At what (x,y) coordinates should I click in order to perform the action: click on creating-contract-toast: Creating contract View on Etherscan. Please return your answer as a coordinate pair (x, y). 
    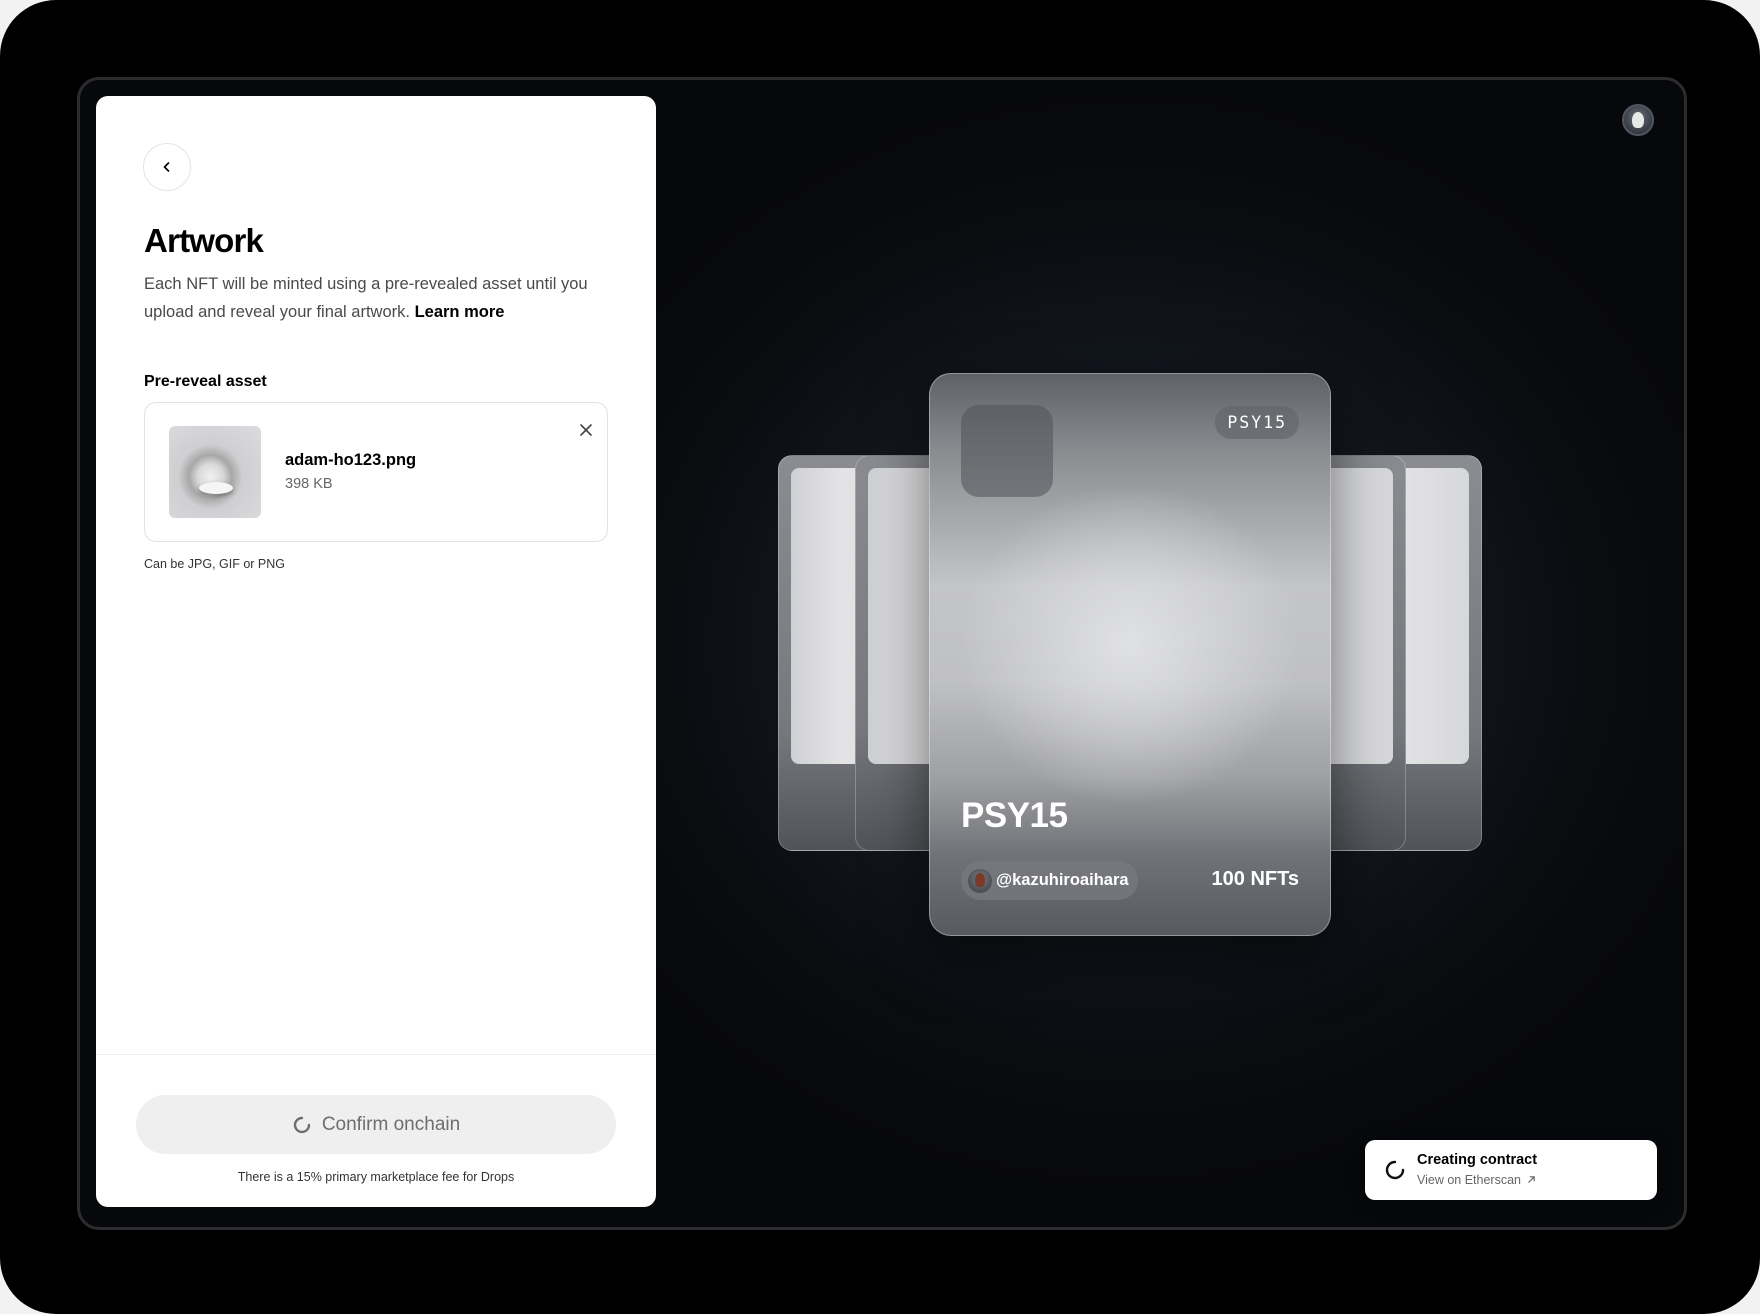
    Looking at the image, I should click on (1511, 1170).